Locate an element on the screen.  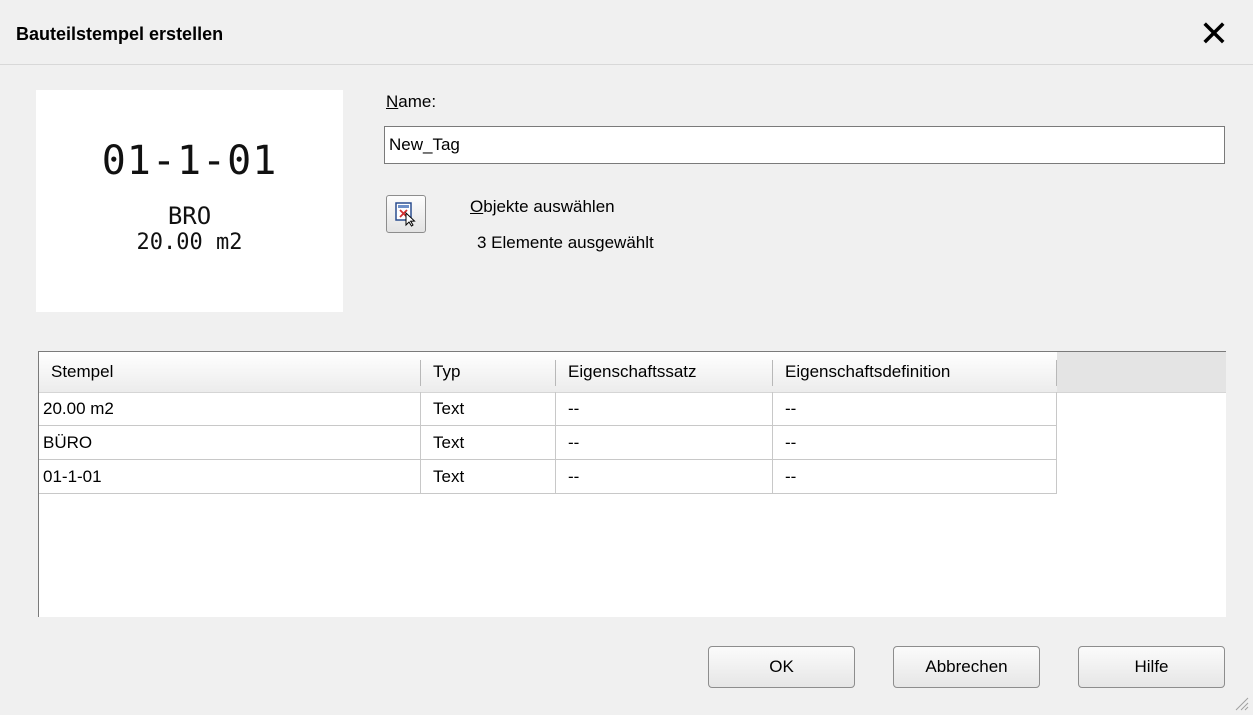
select-objects-accesskey: O is located at coordinates (477, 206).